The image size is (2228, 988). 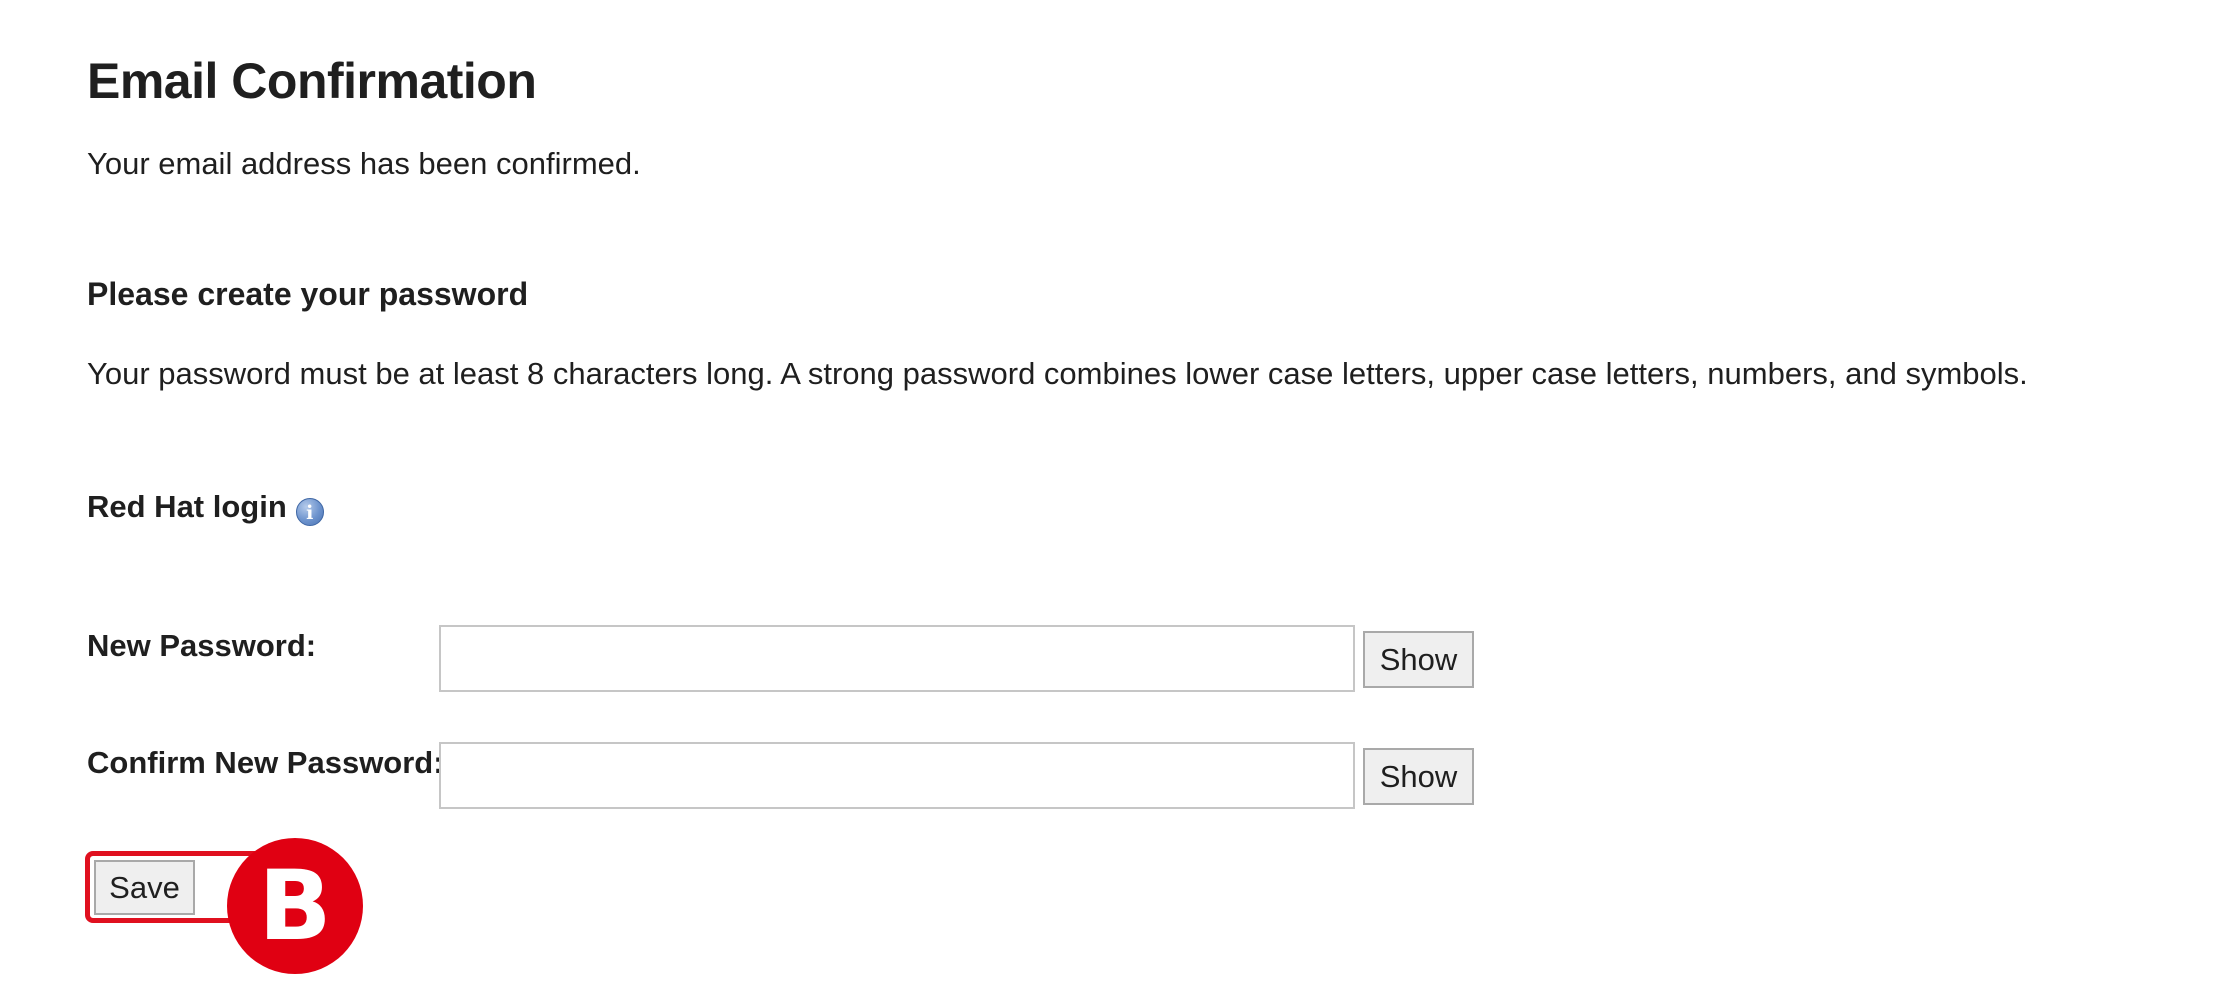 What do you see at coordinates (144, 887) in the screenshot?
I see `save-button: Save` at bounding box center [144, 887].